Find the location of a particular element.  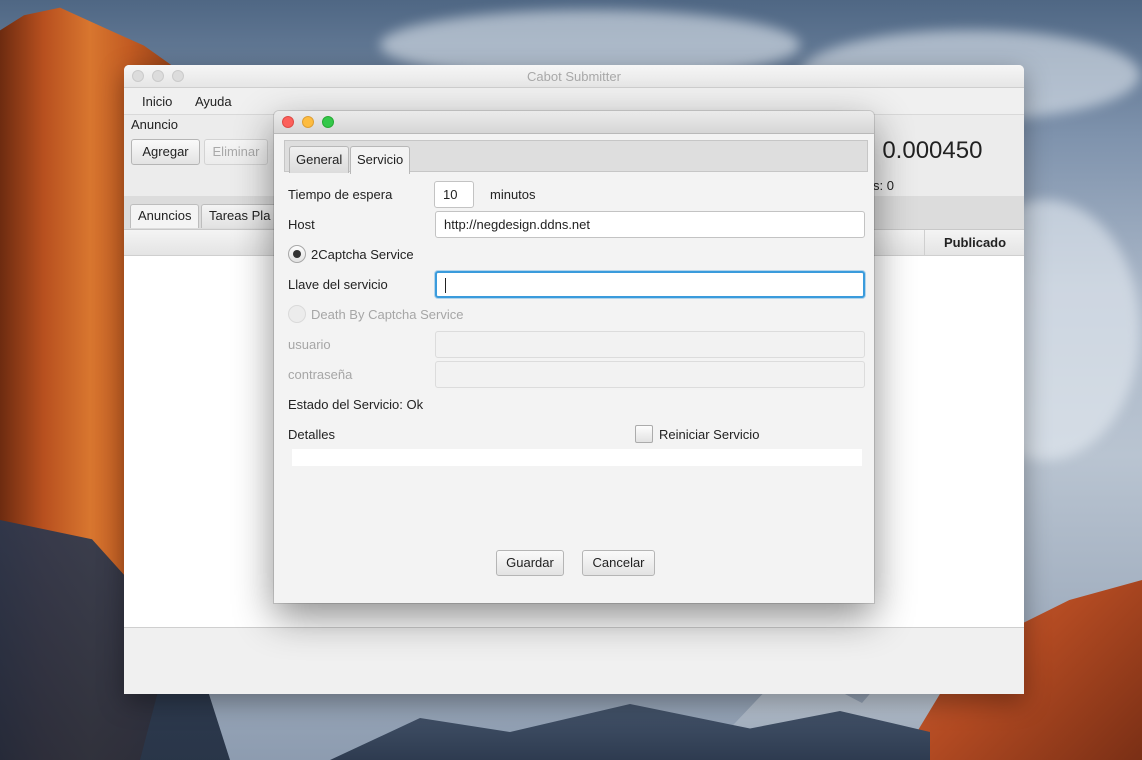

main-window-footer is located at coordinates (574, 660).